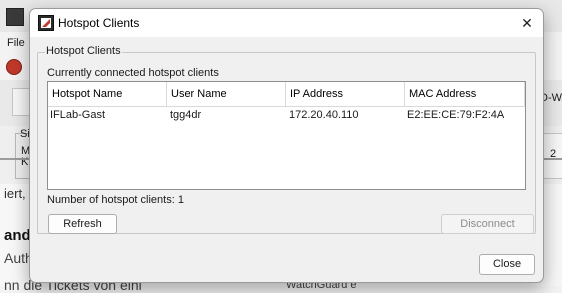 The image size is (562, 293). I want to click on refresh-button: Refresh, so click(82, 224).